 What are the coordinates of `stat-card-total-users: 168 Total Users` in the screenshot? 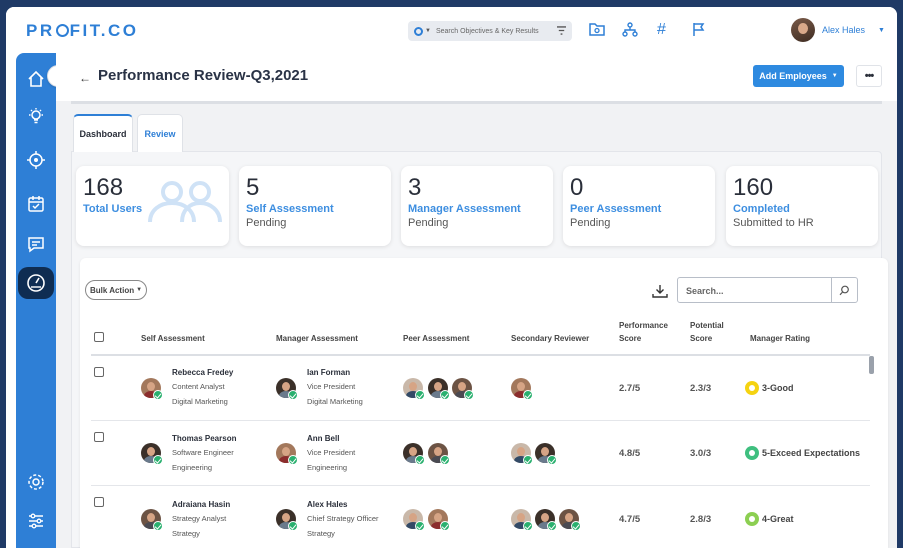 It's located at (152, 206).